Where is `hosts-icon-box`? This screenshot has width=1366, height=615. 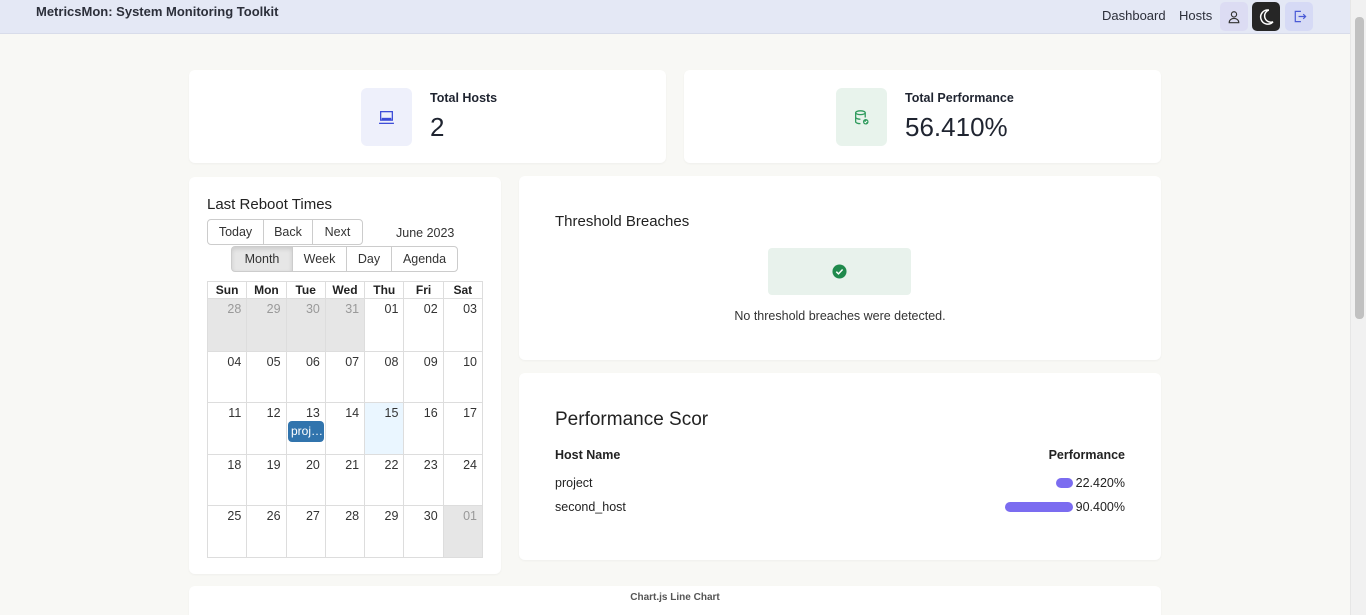
hosts-icon-box is located at coordinates (386, 117).